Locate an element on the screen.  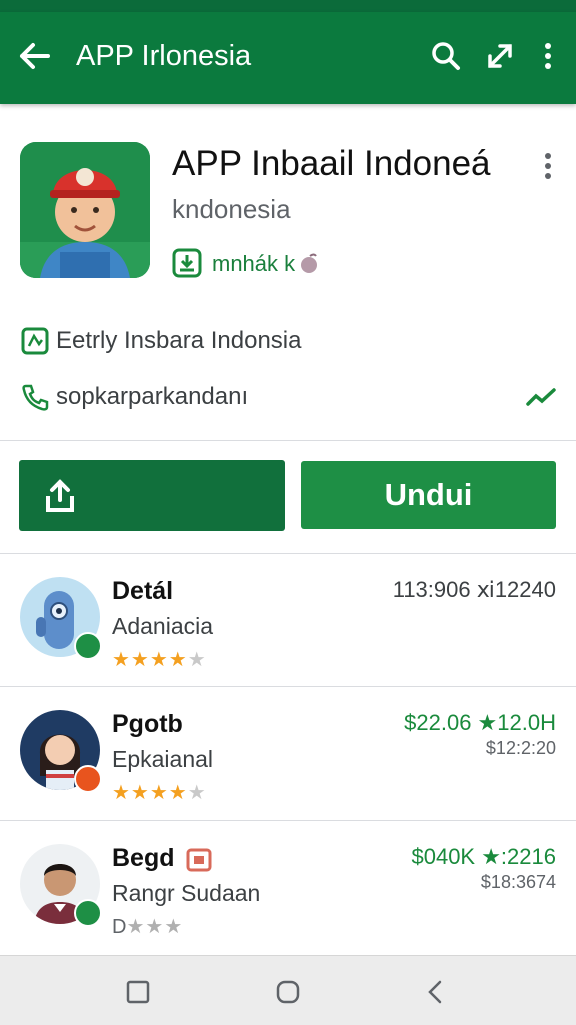
app-bar: APP Irlonesia is located at coordinates (288, 58).